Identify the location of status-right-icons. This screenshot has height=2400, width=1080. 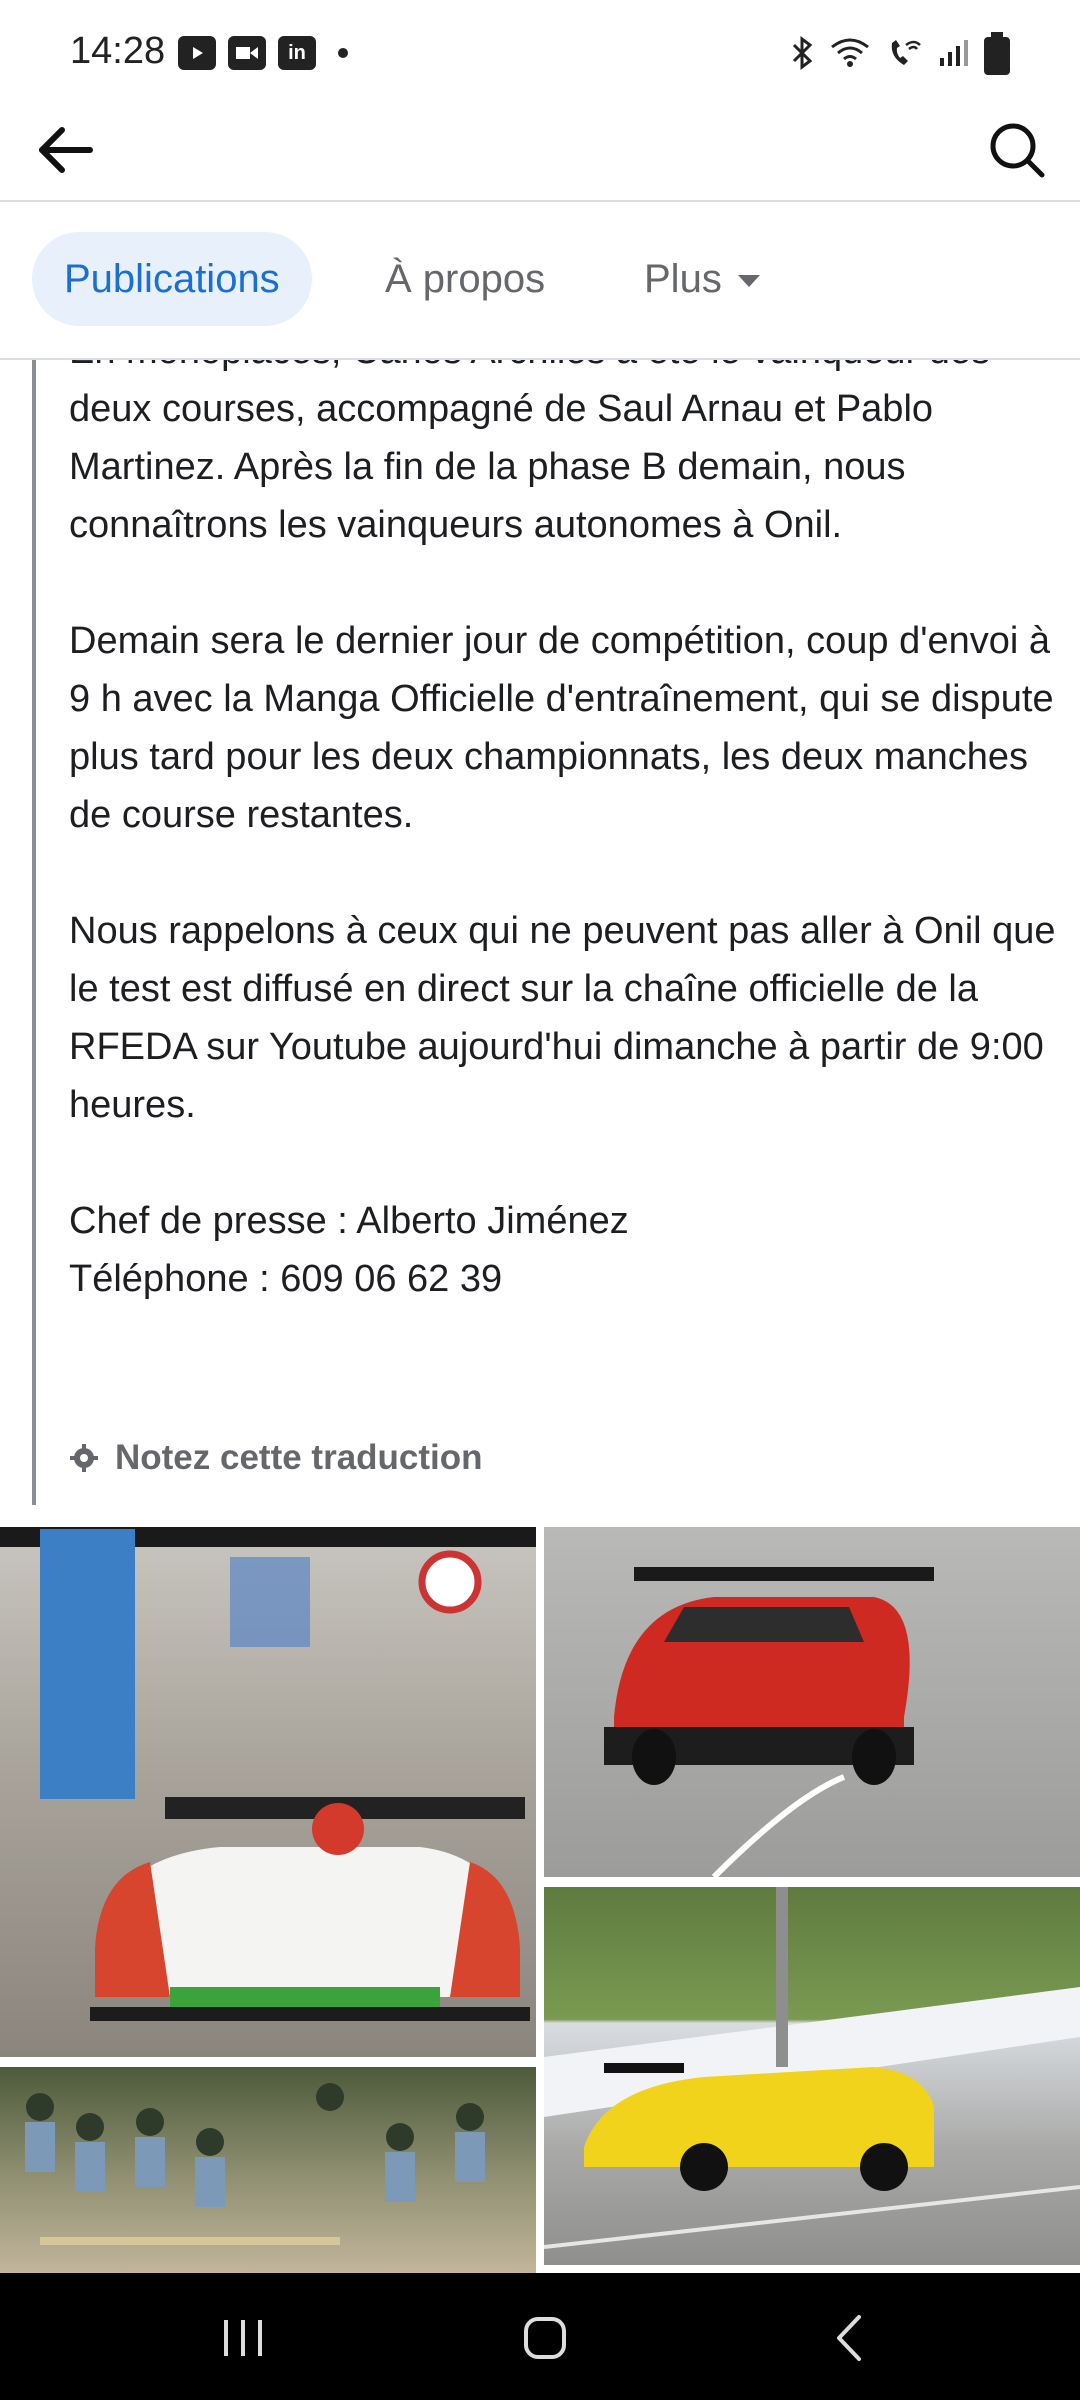
(900, 54).